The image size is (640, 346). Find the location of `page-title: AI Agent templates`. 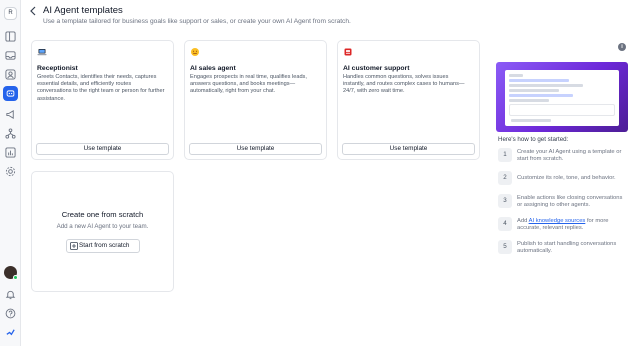

page-title: AI Agent templates is located at coordinates (83, 10).